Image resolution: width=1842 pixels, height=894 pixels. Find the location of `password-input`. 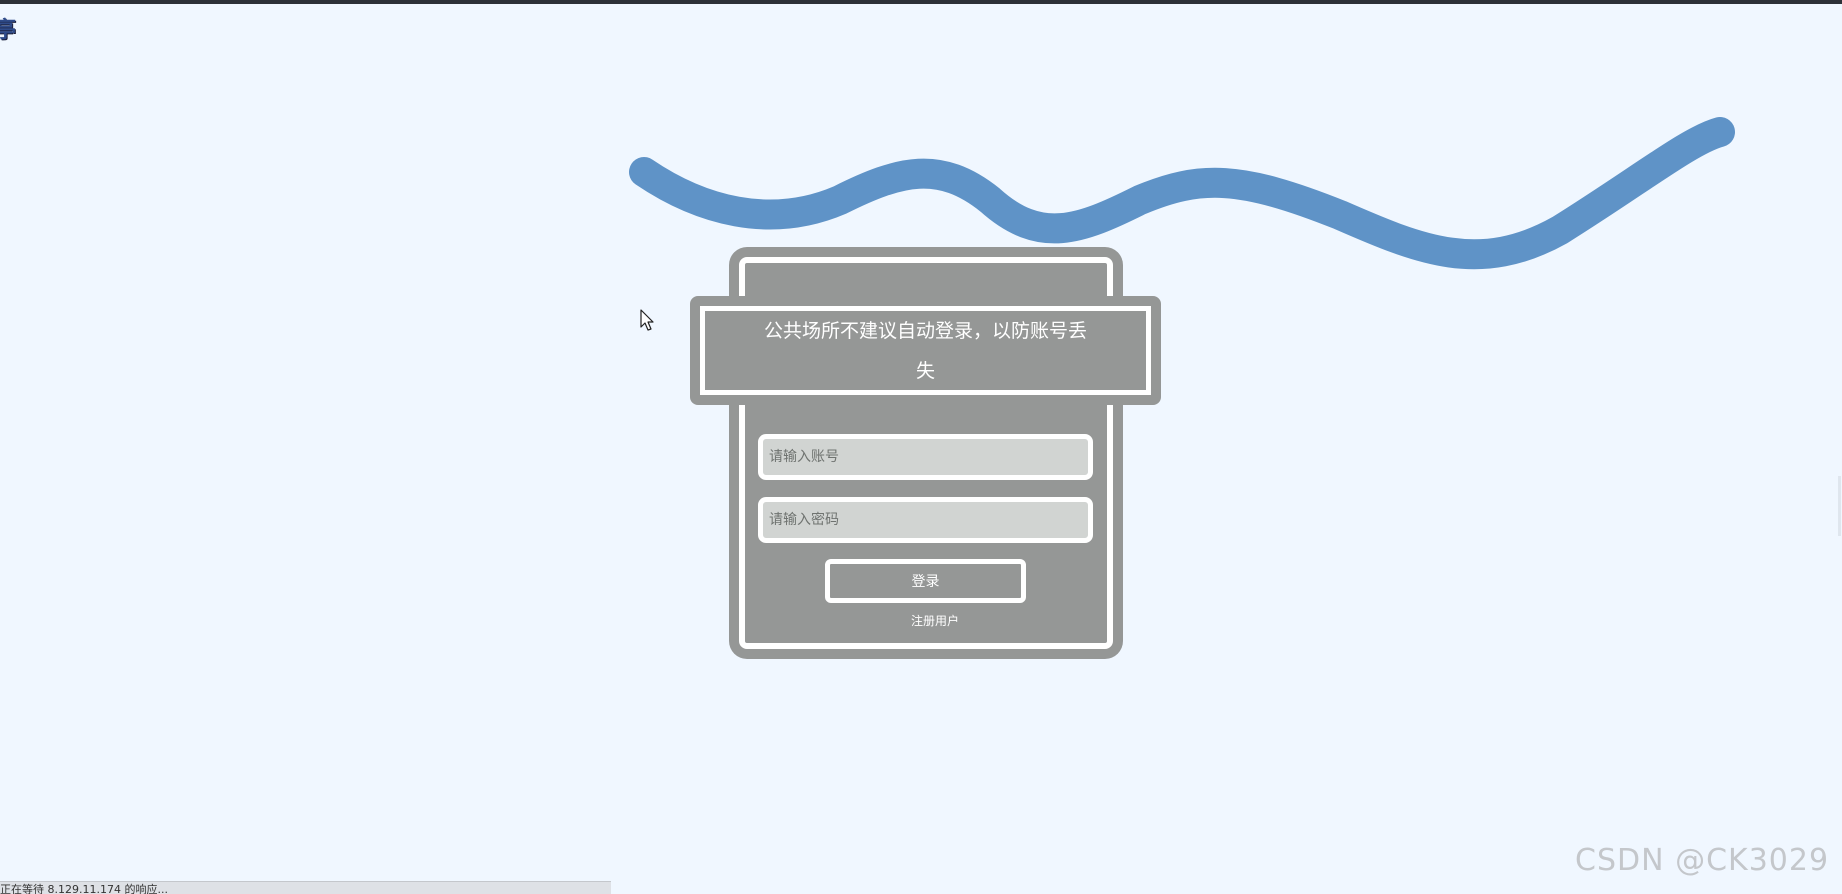

password-input is located at coordinates (925, 520).